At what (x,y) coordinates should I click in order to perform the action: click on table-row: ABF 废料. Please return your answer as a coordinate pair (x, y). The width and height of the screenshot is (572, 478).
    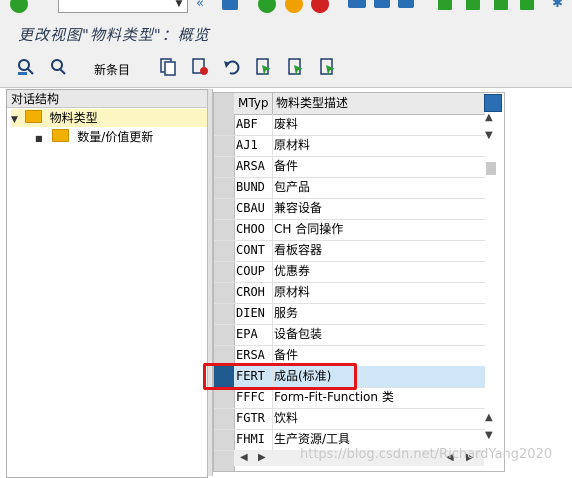
    Looking at the image, I should click on (349, 125).